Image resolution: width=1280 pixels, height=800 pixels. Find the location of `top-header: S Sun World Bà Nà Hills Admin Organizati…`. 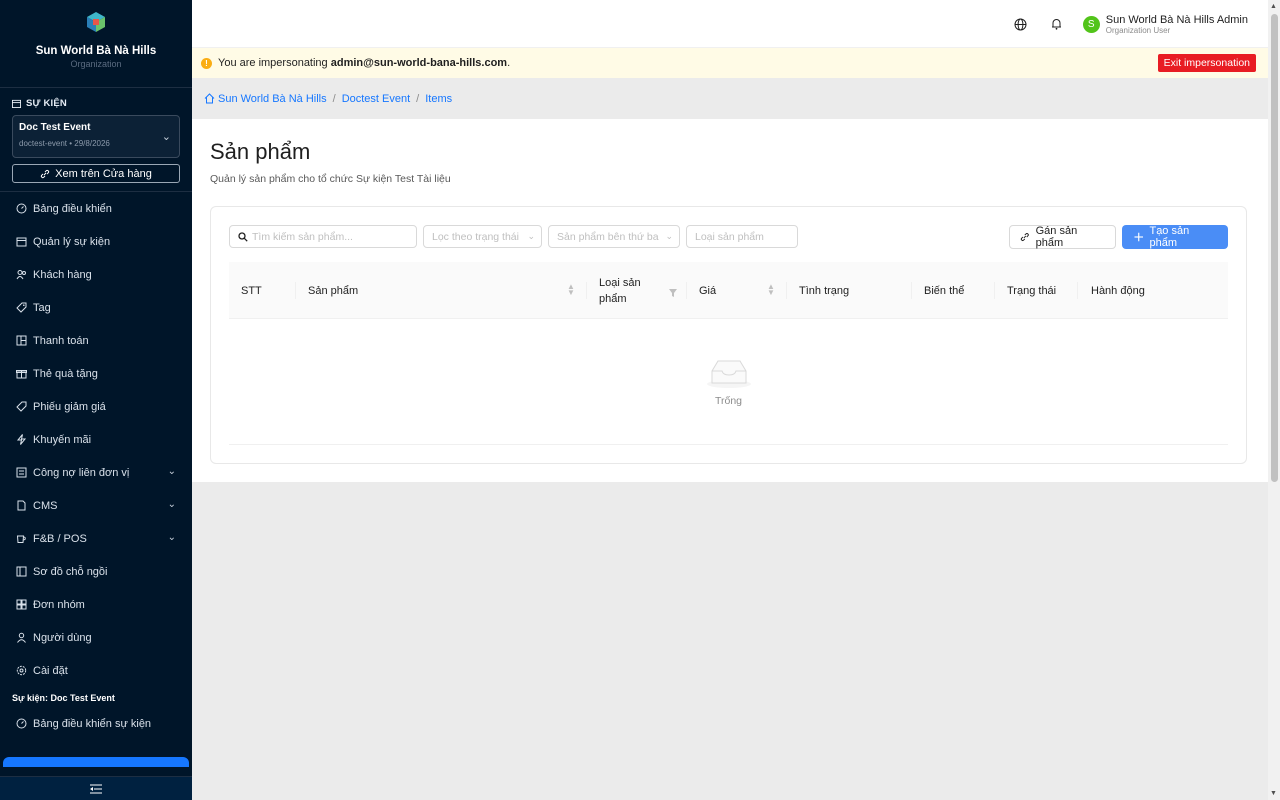

top-header: S Sun World Bà Nà Hills Admin Organizati… is located at coordinates (730, 24).